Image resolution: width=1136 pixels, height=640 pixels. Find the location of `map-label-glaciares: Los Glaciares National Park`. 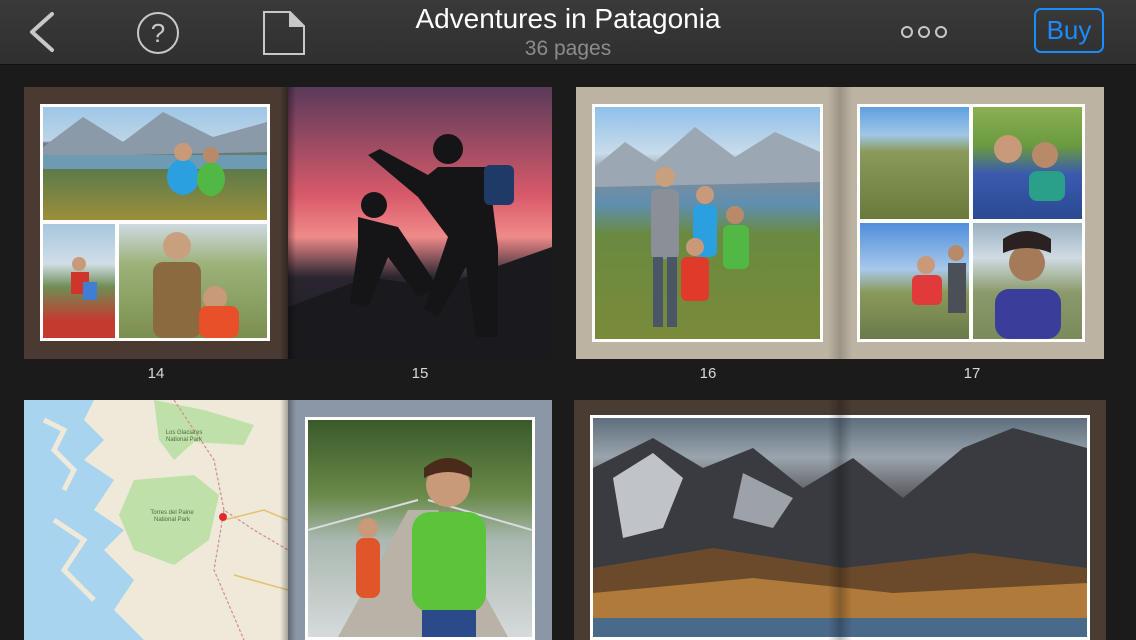

map-label-glaciares: Los Glaciares National Park is located at coordinates (184, 436).